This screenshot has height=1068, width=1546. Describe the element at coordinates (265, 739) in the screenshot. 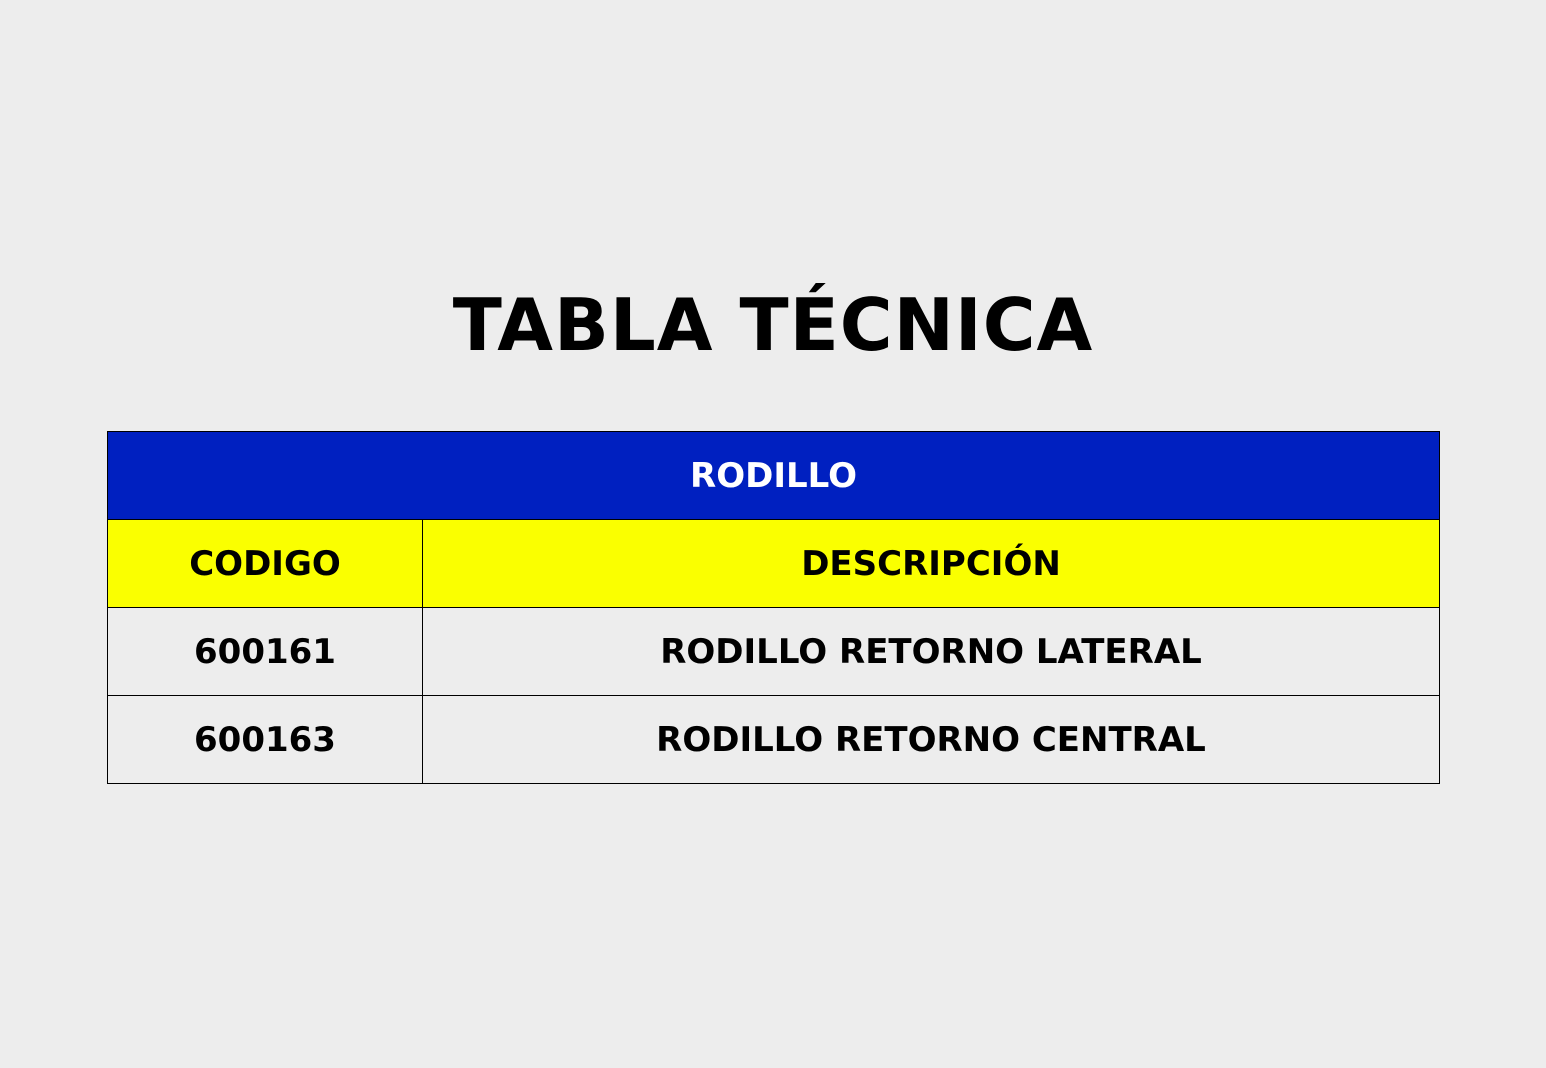

I see `cell-code: 600163` at that location.